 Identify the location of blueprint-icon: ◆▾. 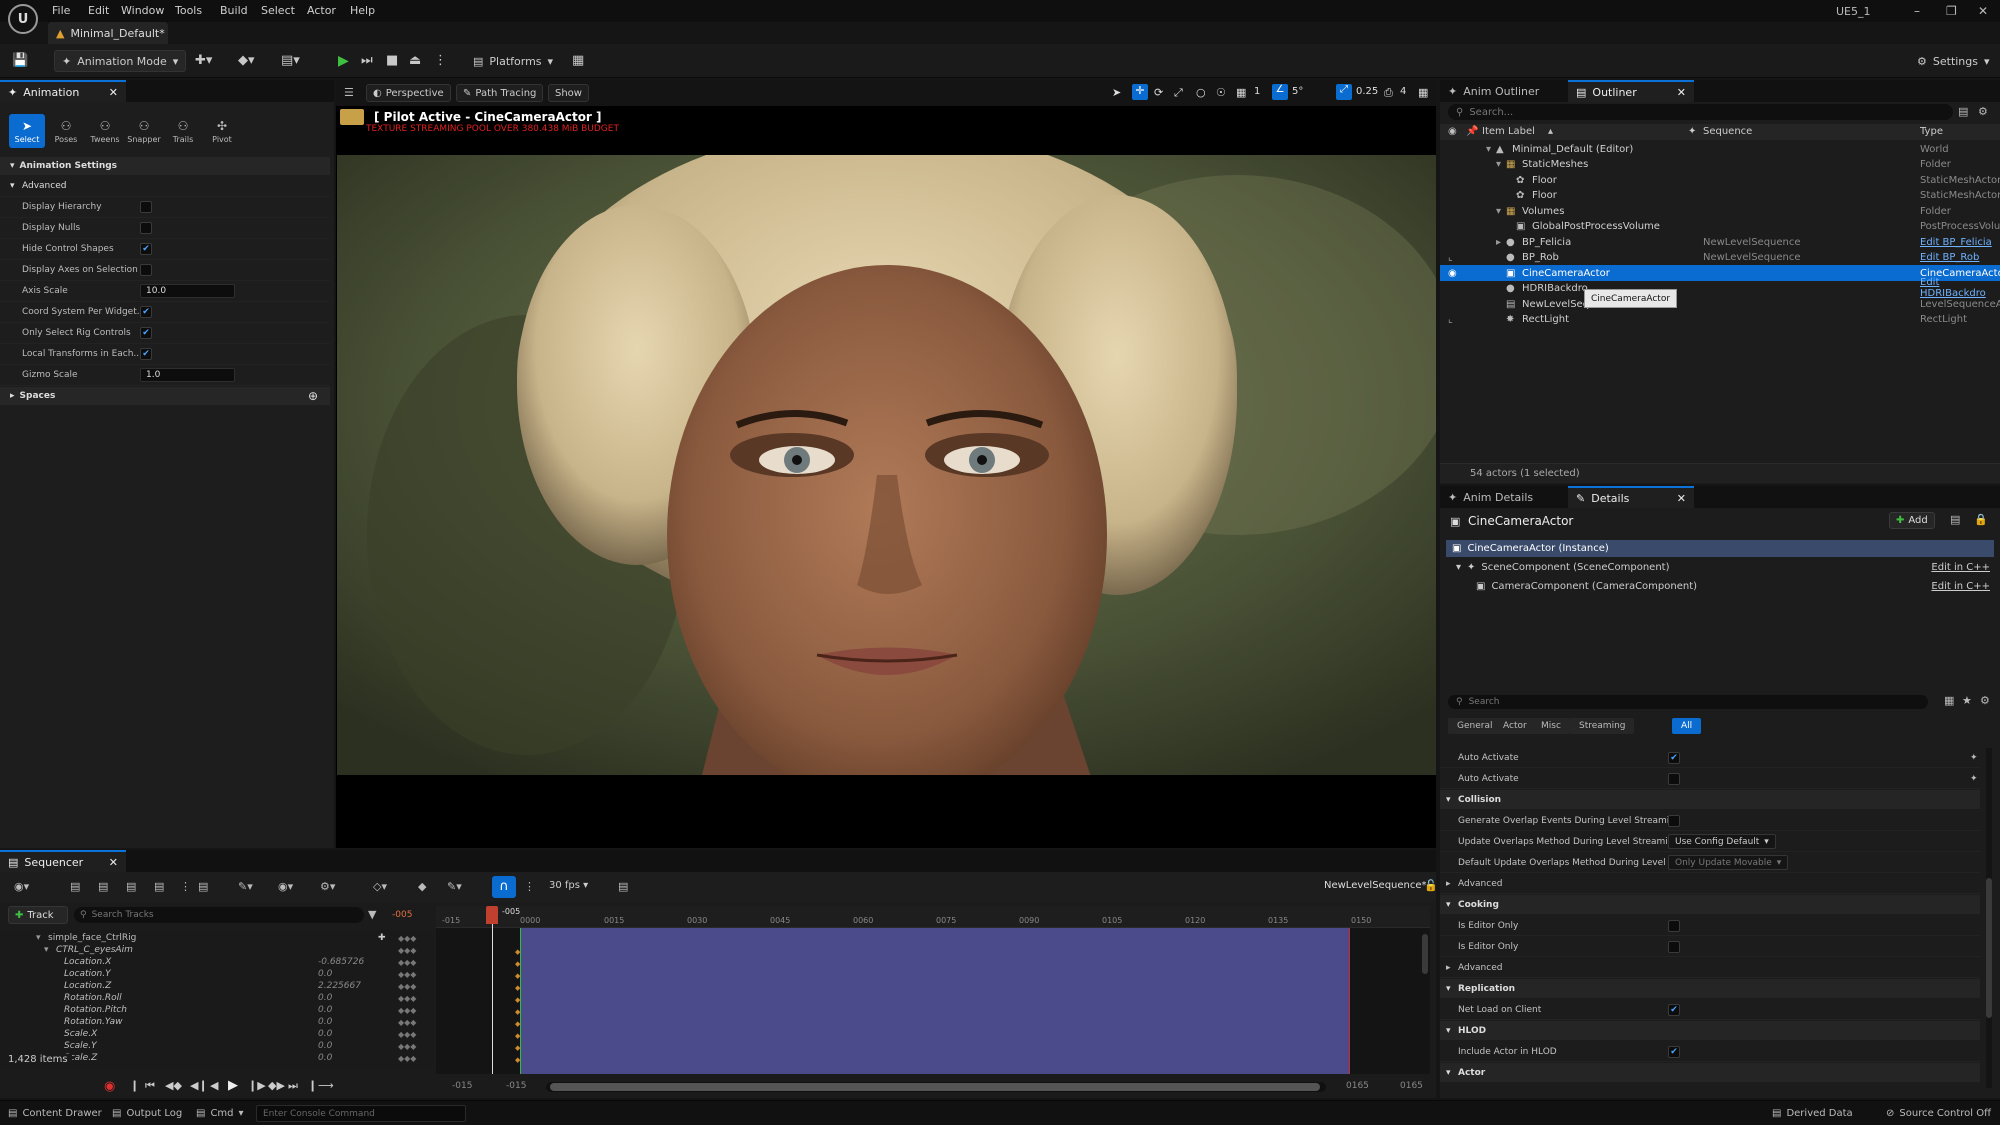
(246, 60).